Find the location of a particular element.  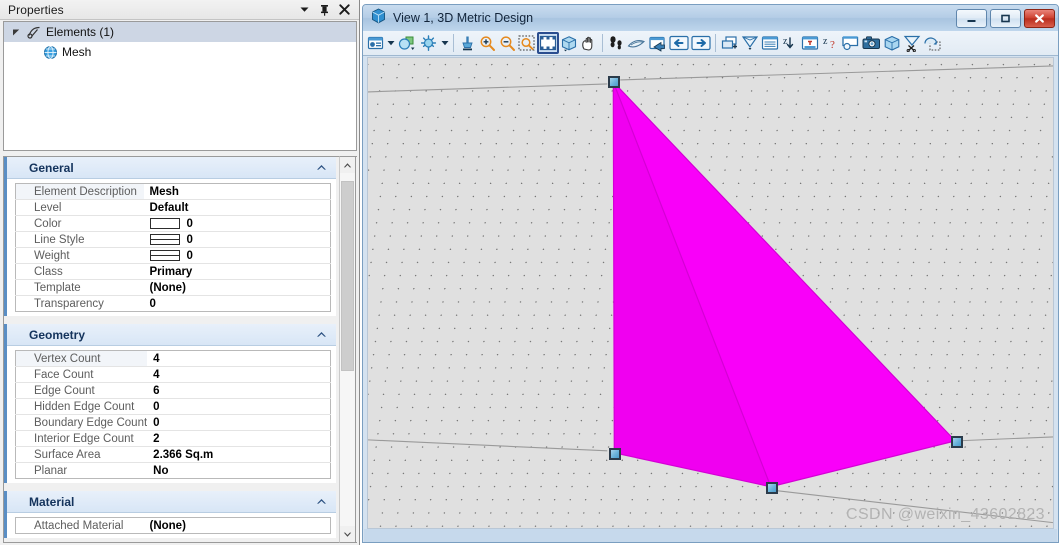

vertex-handle-top is located at coordinates (614, 82).